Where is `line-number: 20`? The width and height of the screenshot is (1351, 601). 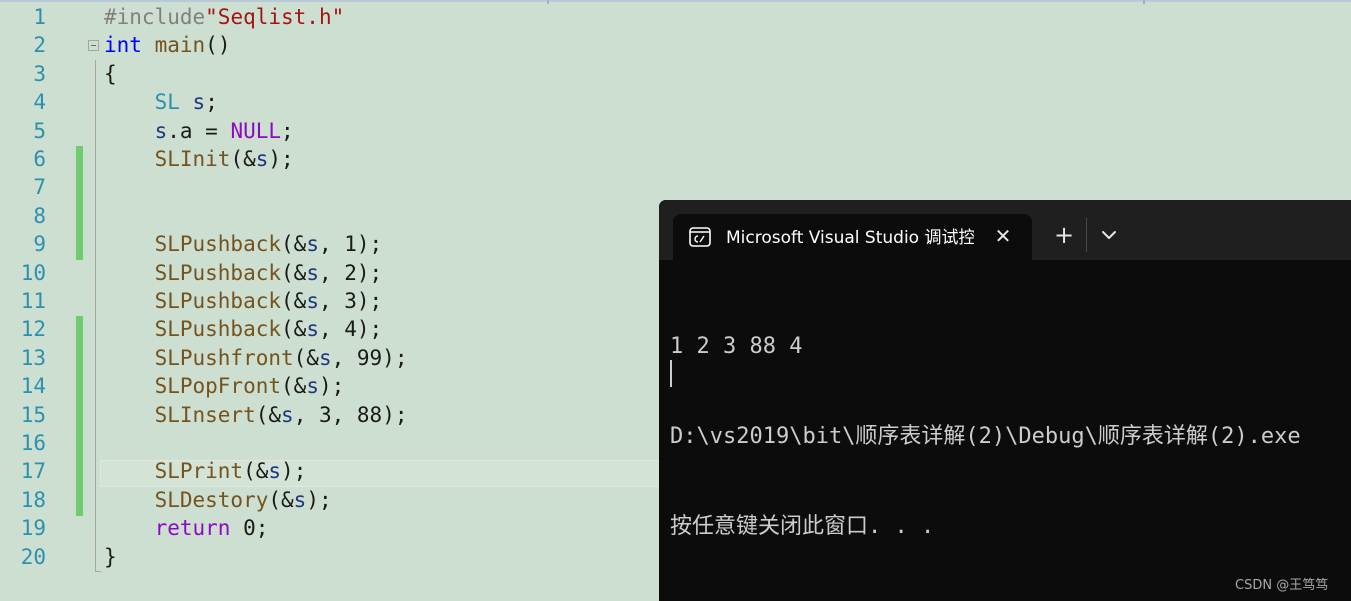 line-number: 20 is located at coordinates (33, 556).